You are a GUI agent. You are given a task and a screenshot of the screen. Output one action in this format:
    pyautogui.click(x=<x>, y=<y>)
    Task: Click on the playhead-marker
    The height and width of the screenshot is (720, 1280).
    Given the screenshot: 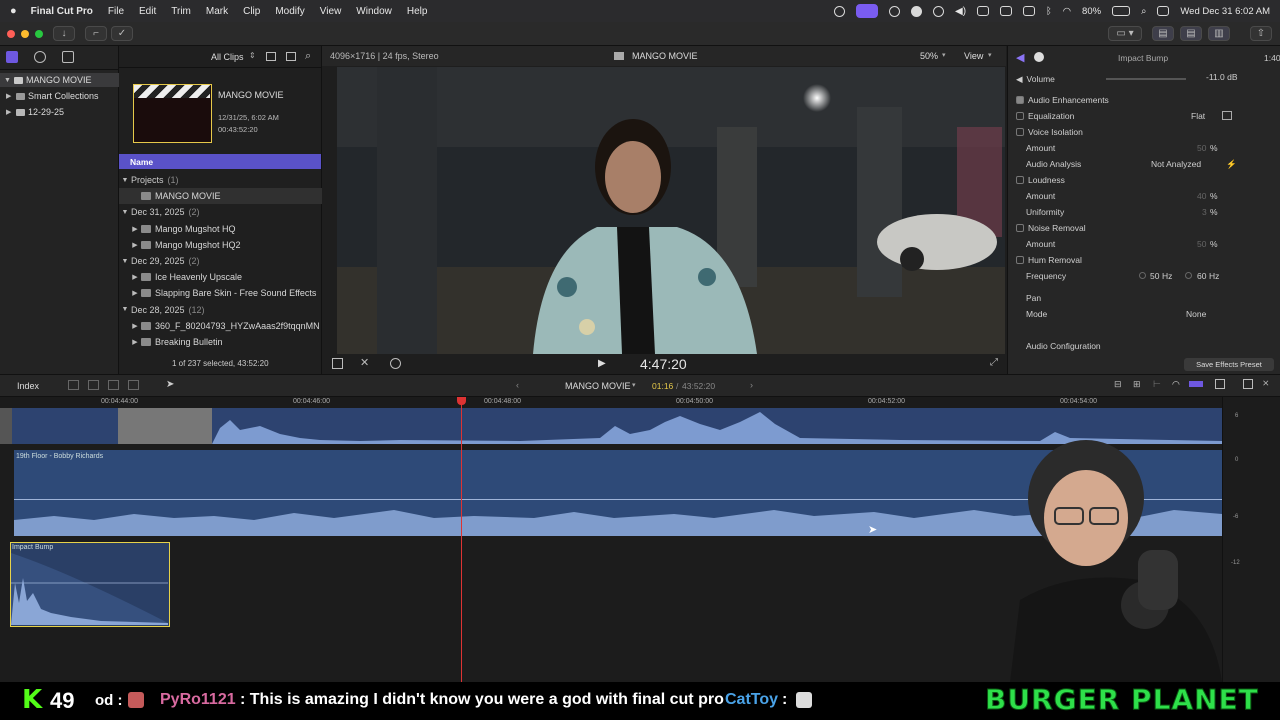 What is the action you would take?
    pyautogui.click(x=461, y=401)
    